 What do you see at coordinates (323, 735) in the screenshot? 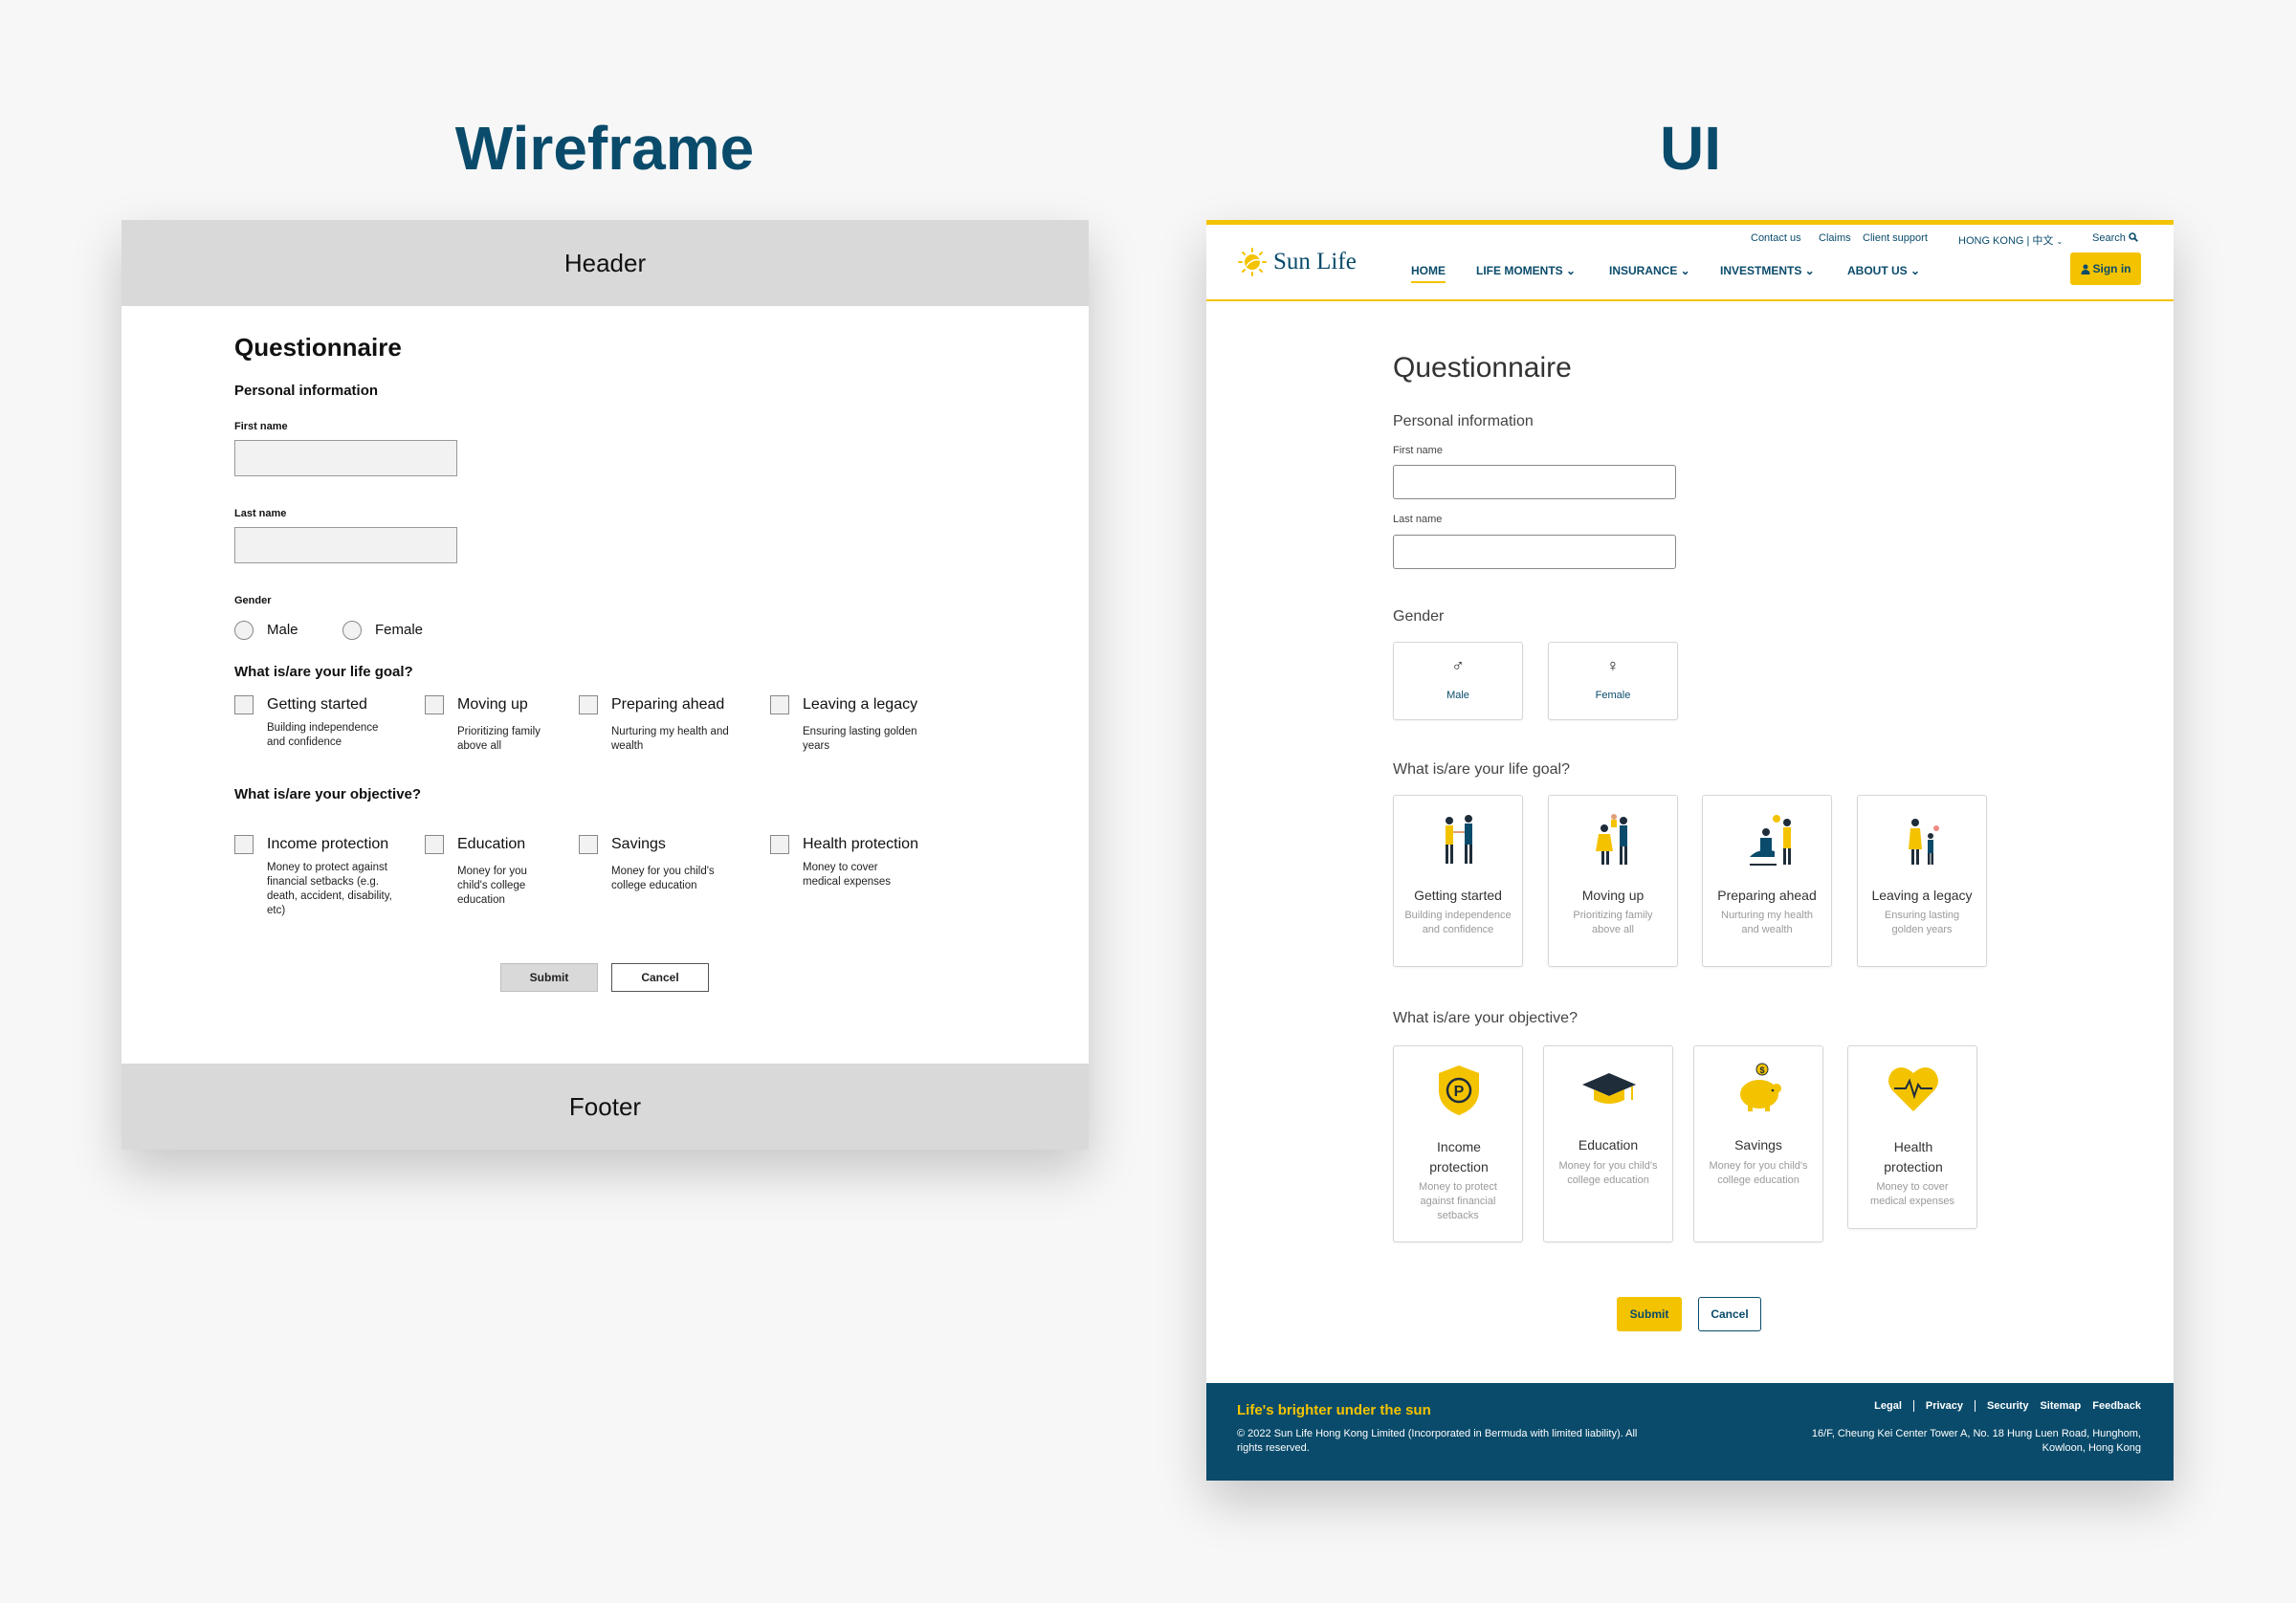
I see `wireframe-goal-desc: Building independence and confidence` at bounding box center [323, 735].